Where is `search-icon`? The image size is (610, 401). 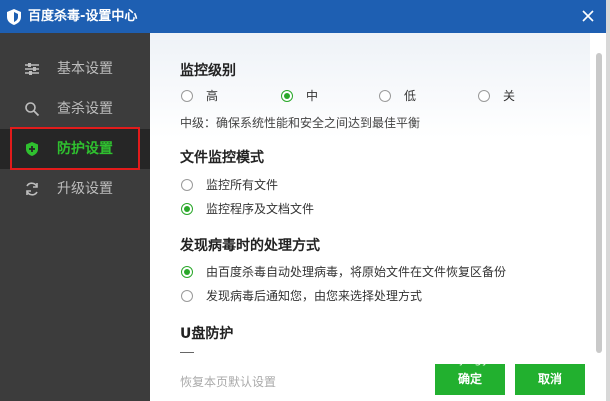
search-icon is located at coordinates (32, 109).